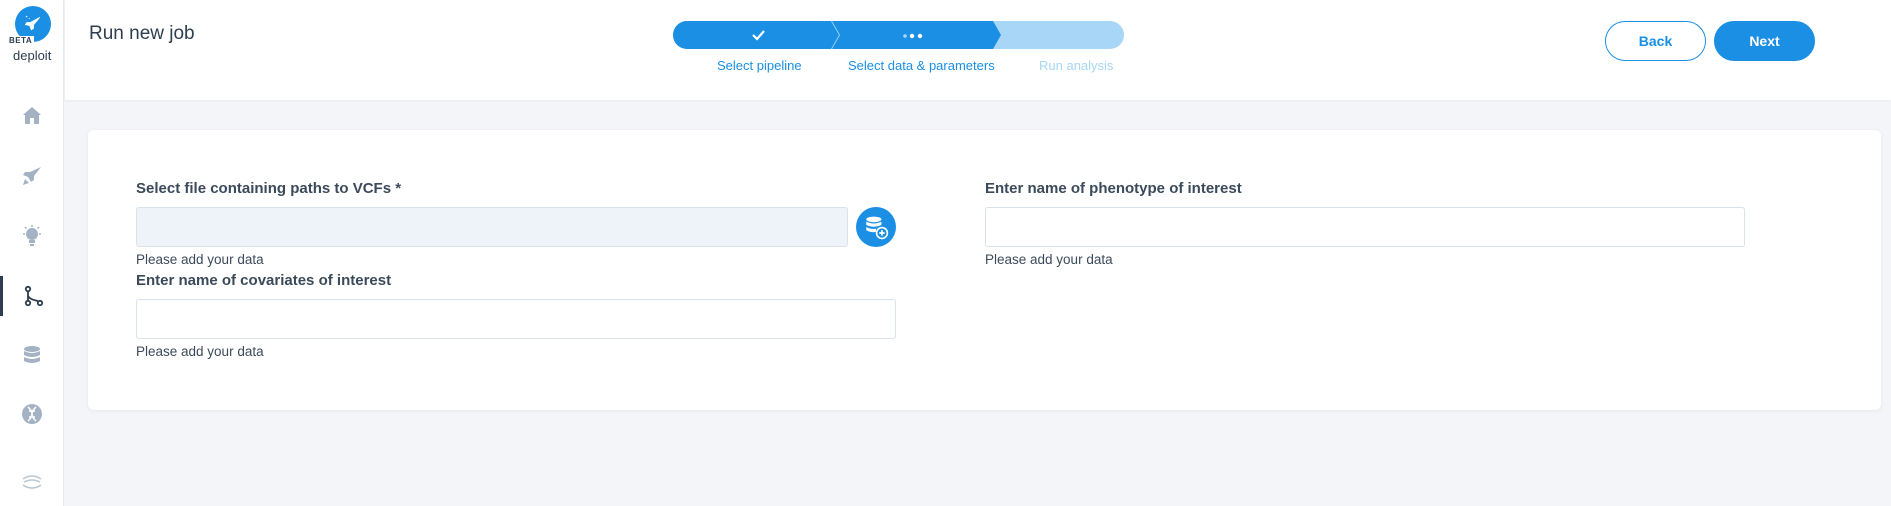 The width and height of the screenshot is (1891, 506). I want to click on sidebar-item-genomics, so click(32, 414).